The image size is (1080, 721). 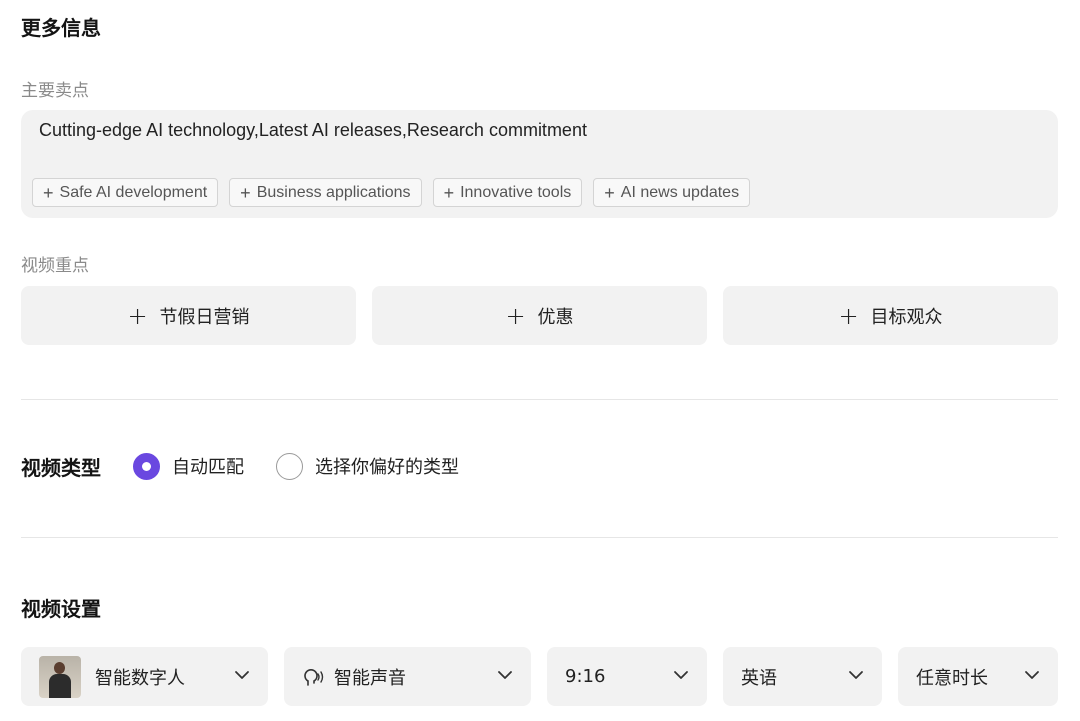 I want to click on language-value: 英语, so click(x=759, y=678).